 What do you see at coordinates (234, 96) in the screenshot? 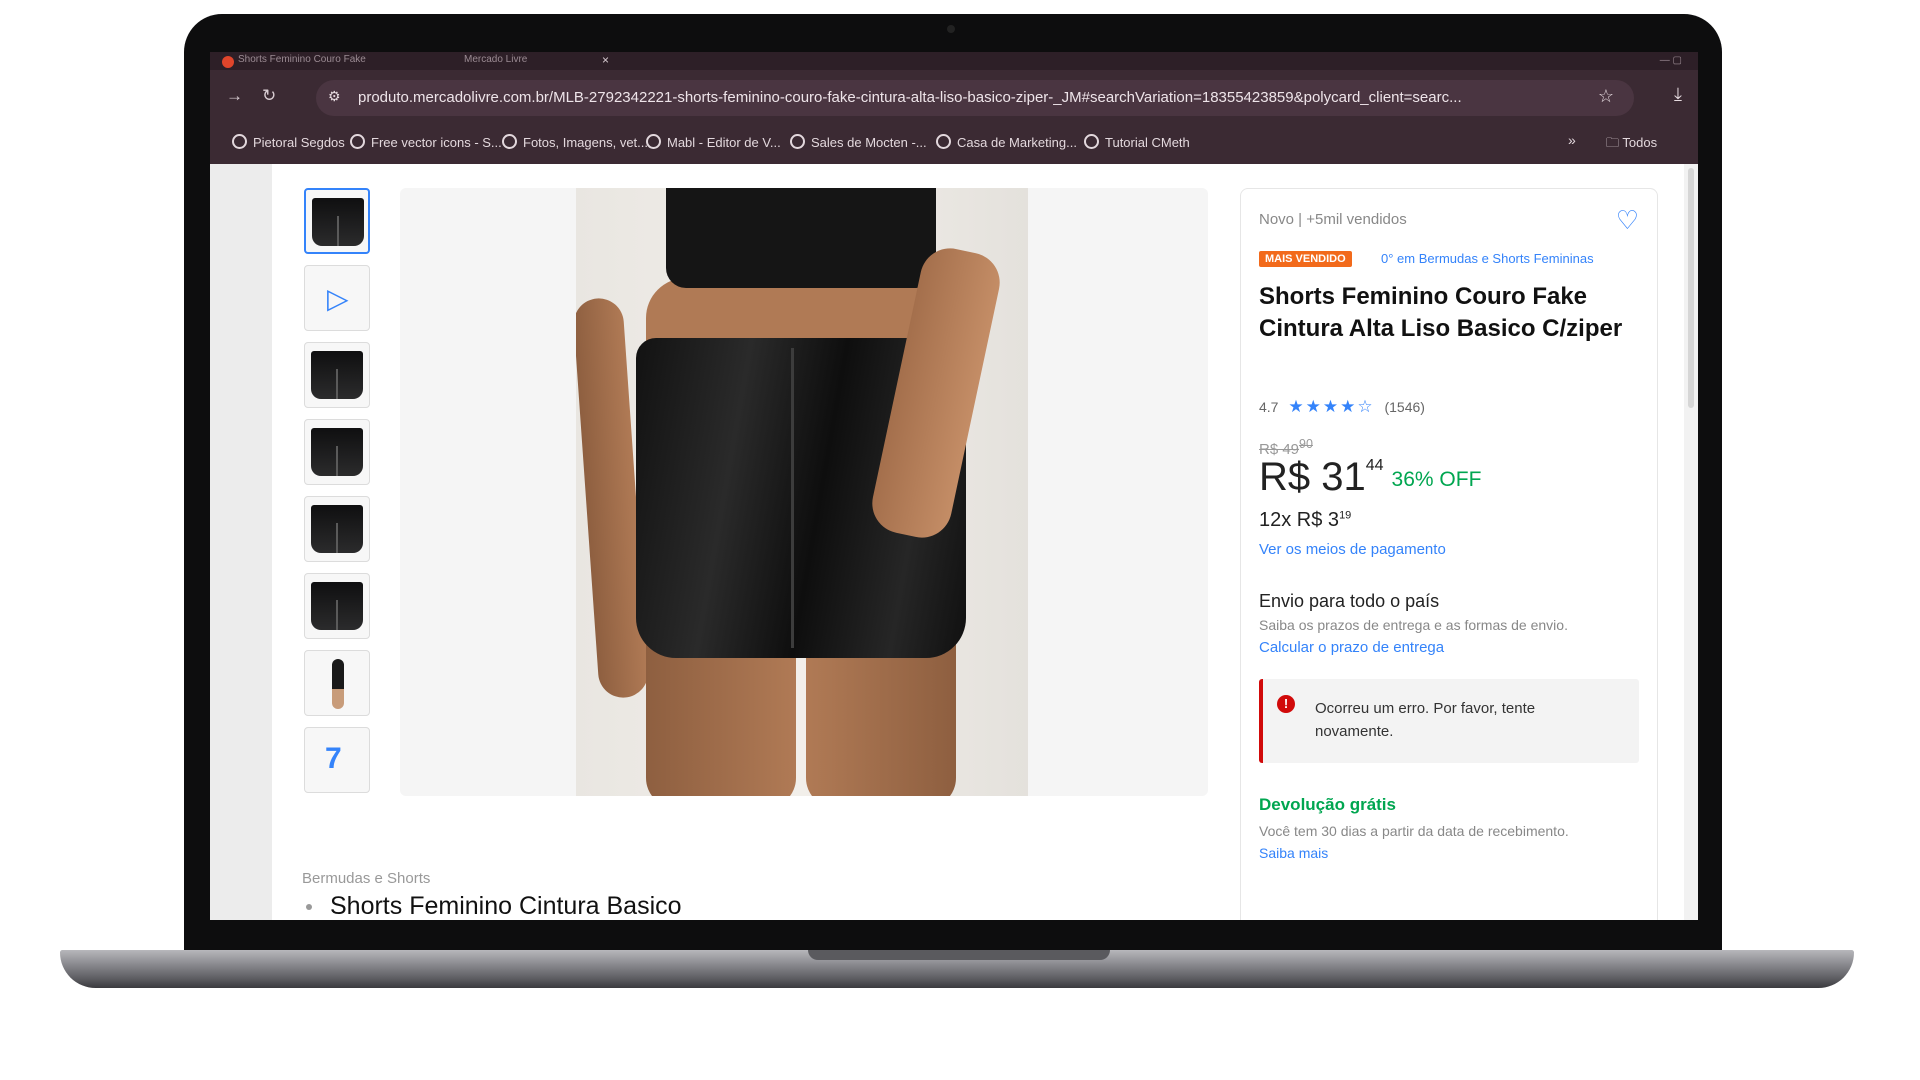
I see `forward-icon: →` at bounding box center [234, 96].